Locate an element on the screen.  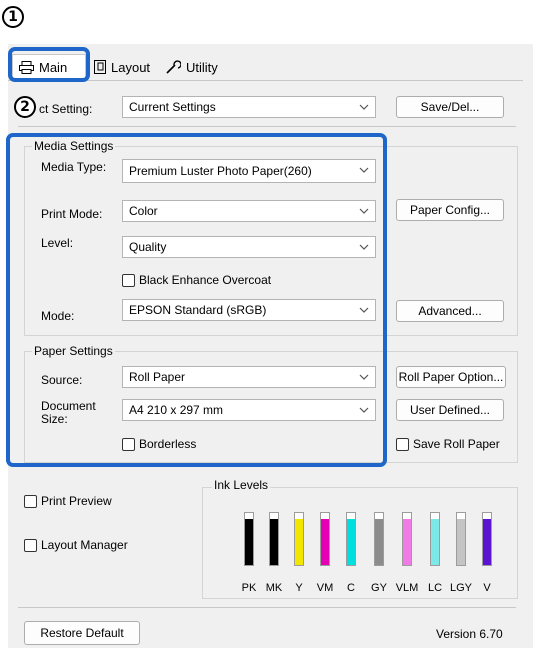
source-value: Roll Paper is located at coordinates (157, 377).